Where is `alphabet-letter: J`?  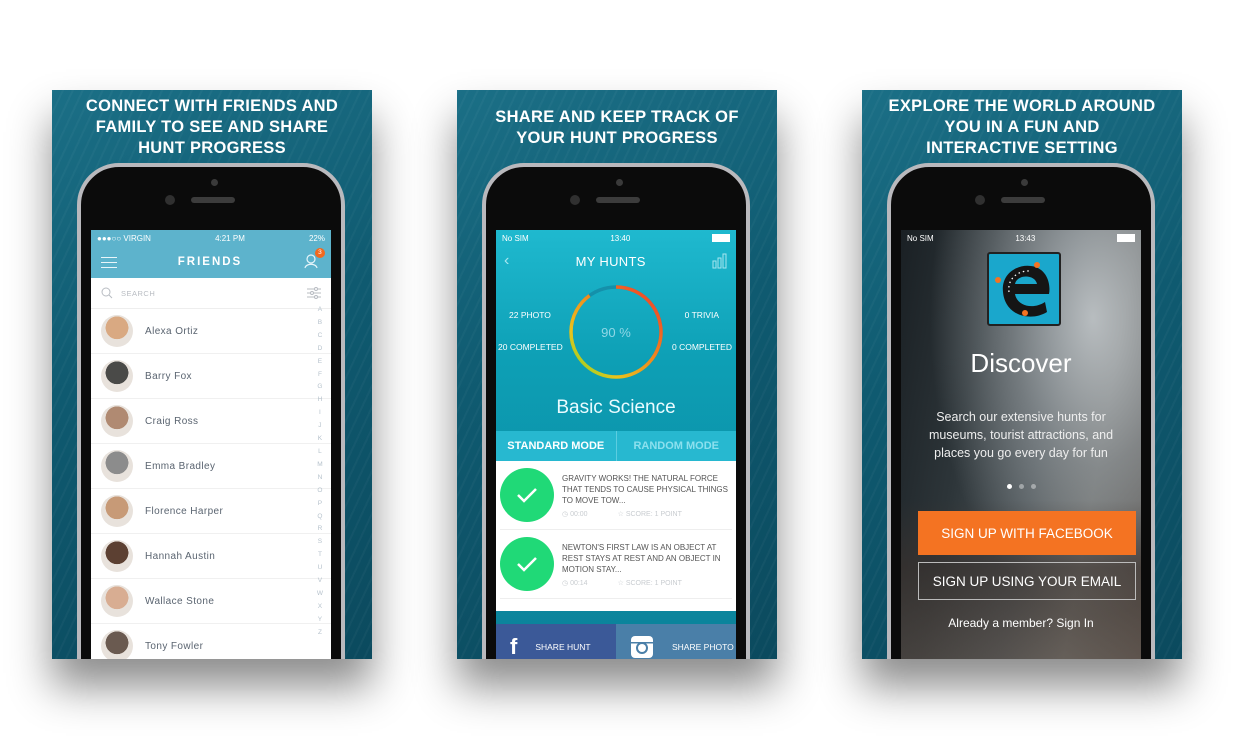 alphabet-letter: J is located at coordinates (320, 426).